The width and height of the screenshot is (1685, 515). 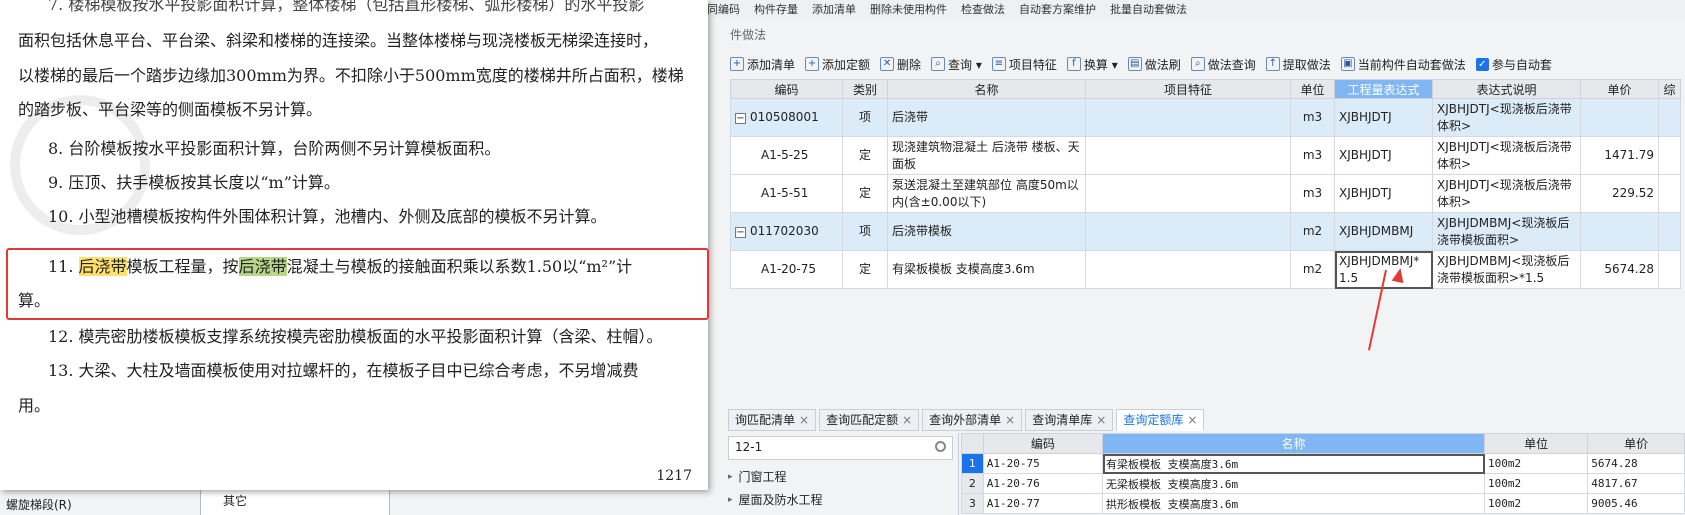 What do you see at coordinates (972, 443) in the screenshot?
I see `col-header-index` at bounding box center [972, 443].